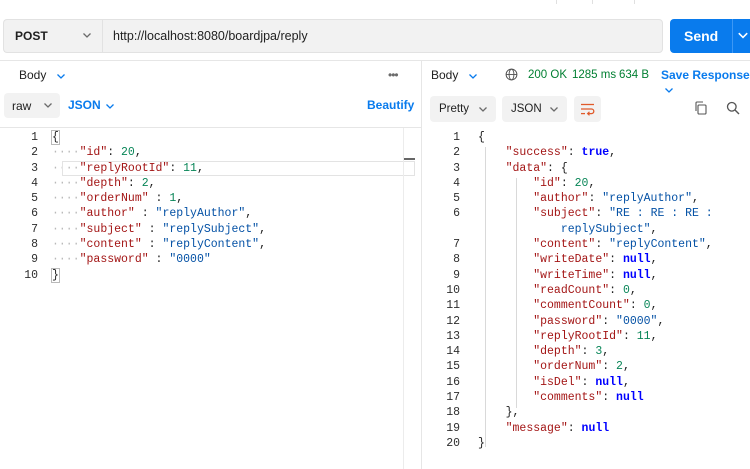 The height and width of the screenshot is (469, 750). I want to click on url-input: http://localhost:8080/boardjpa/reply, so click(382, 36).